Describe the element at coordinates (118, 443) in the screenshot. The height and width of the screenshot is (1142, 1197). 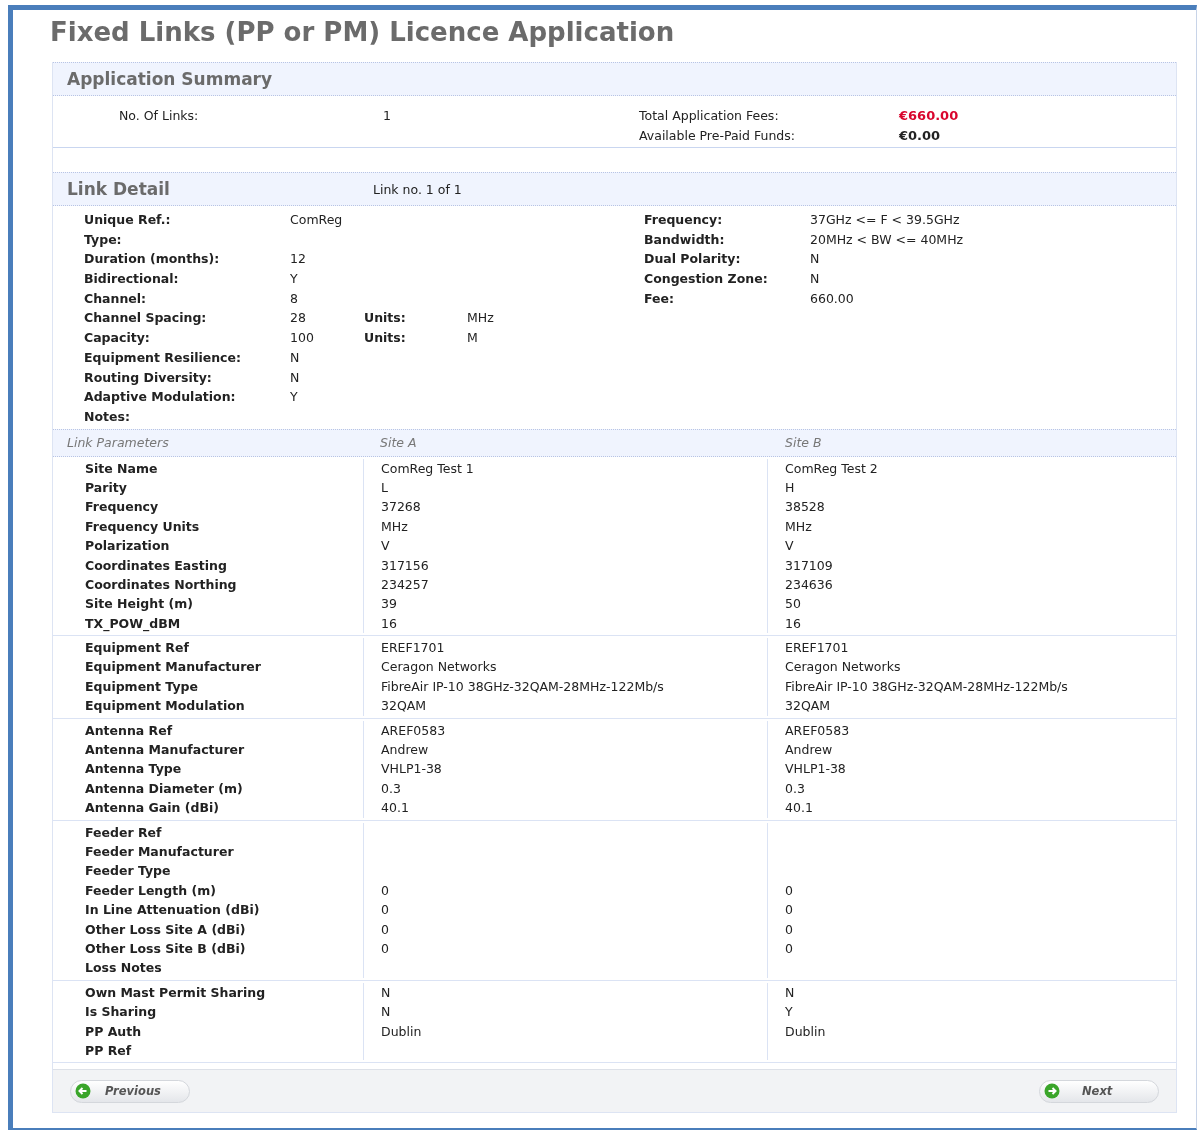
I see `column-header: Link Parameters` at that location.